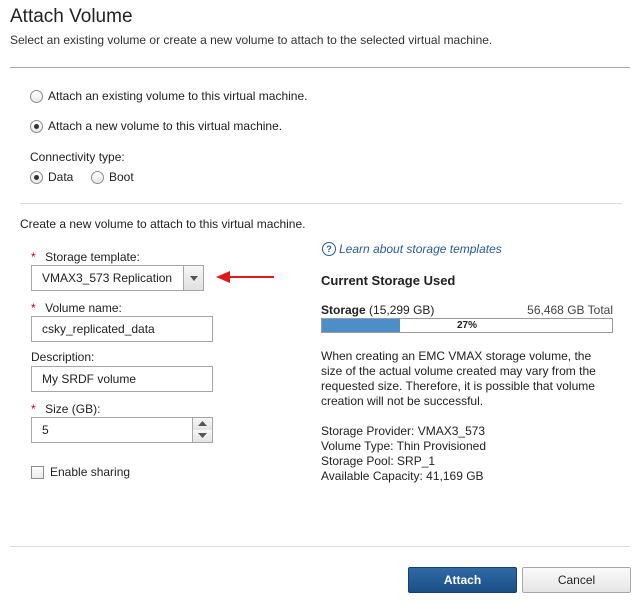  I want to click on size-stepper: 5, so click(122, 430).